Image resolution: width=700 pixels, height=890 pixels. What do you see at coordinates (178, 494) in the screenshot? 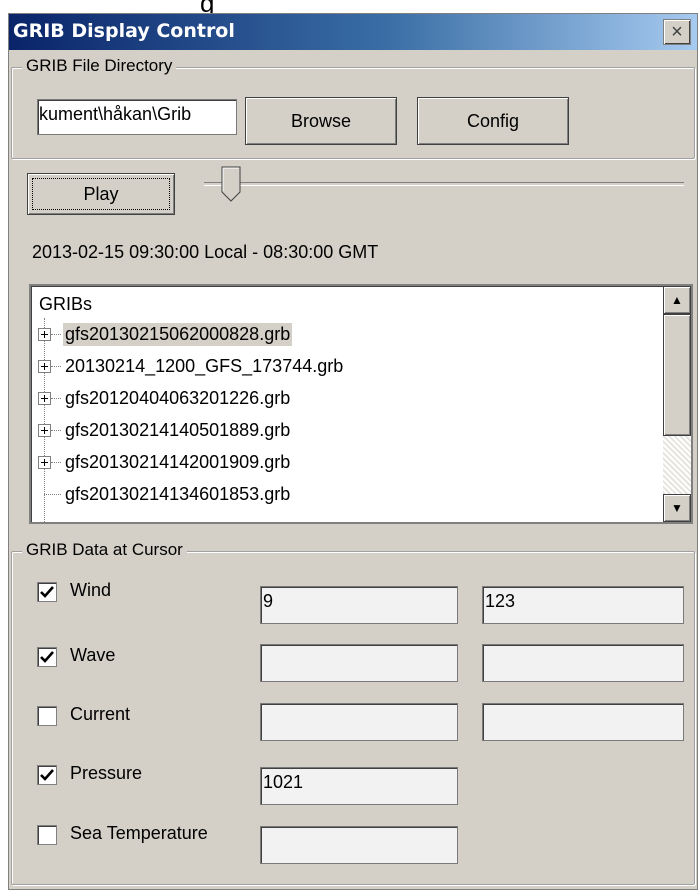
I see `tree-item-label: gfs20130214134601853.grb` at bounding box center [178, 494].